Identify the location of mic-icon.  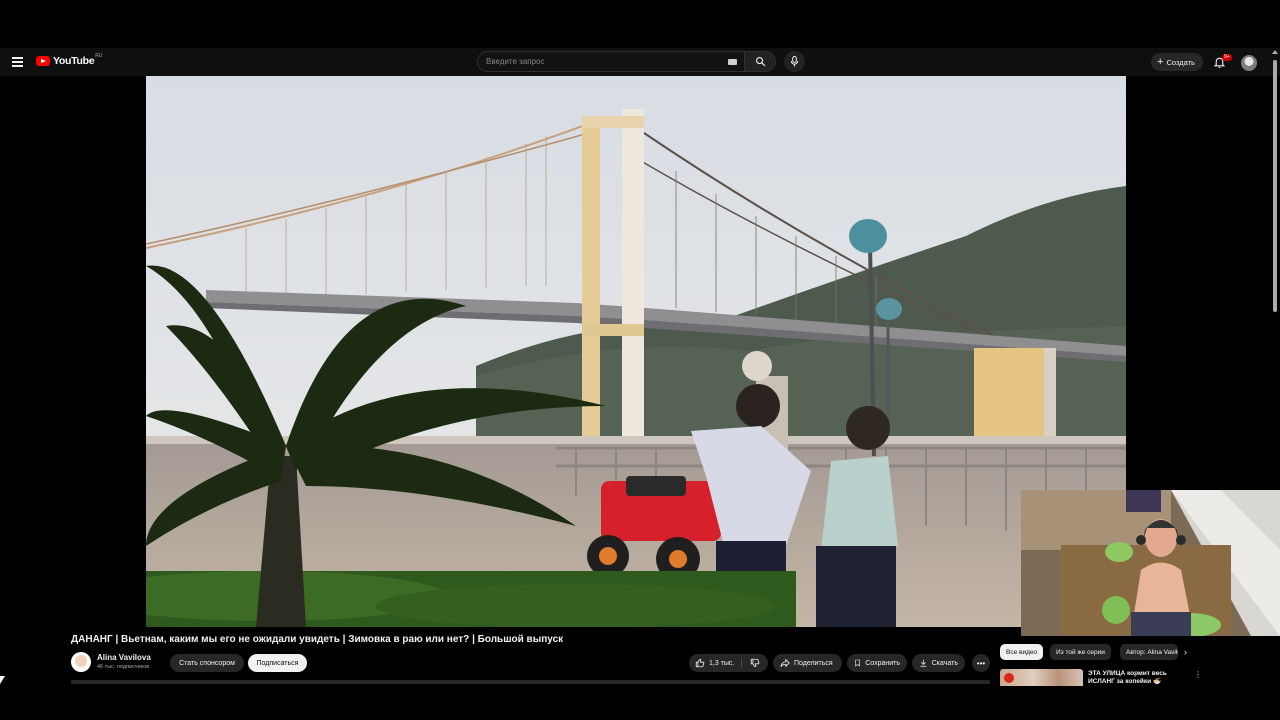
(794, 61).